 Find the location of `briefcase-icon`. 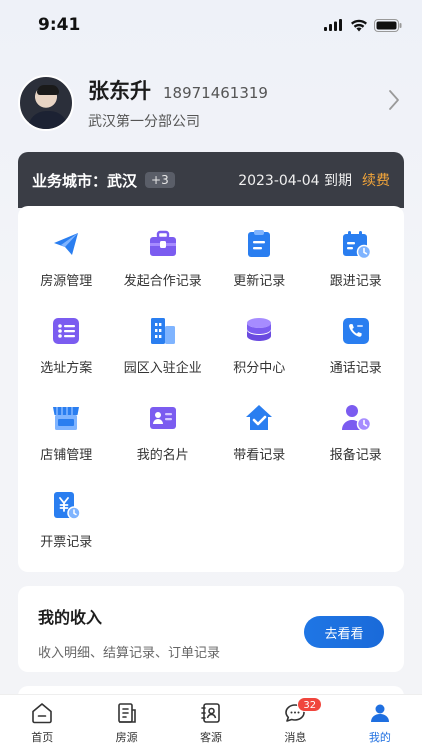

briefcase-icon is located at coordinates (162, 243).